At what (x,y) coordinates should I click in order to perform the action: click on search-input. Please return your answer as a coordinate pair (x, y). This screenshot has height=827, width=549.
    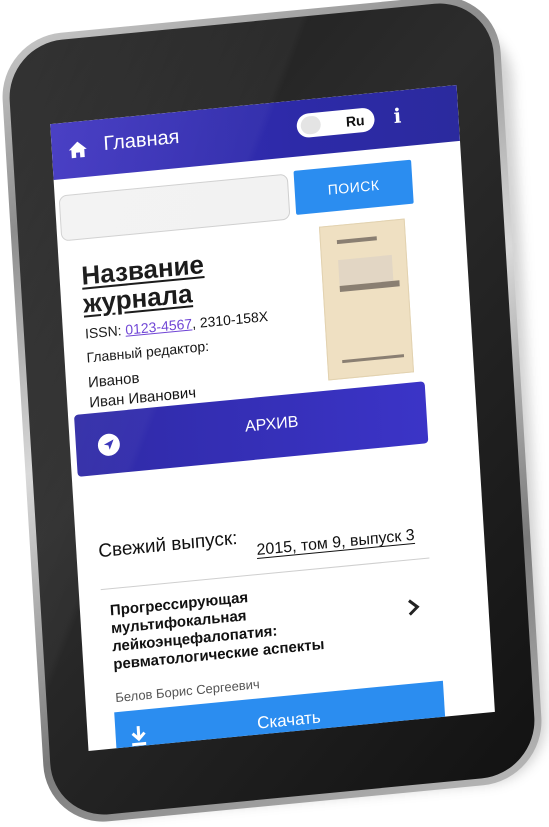
    Looking at the image, I should click on (174, 207).